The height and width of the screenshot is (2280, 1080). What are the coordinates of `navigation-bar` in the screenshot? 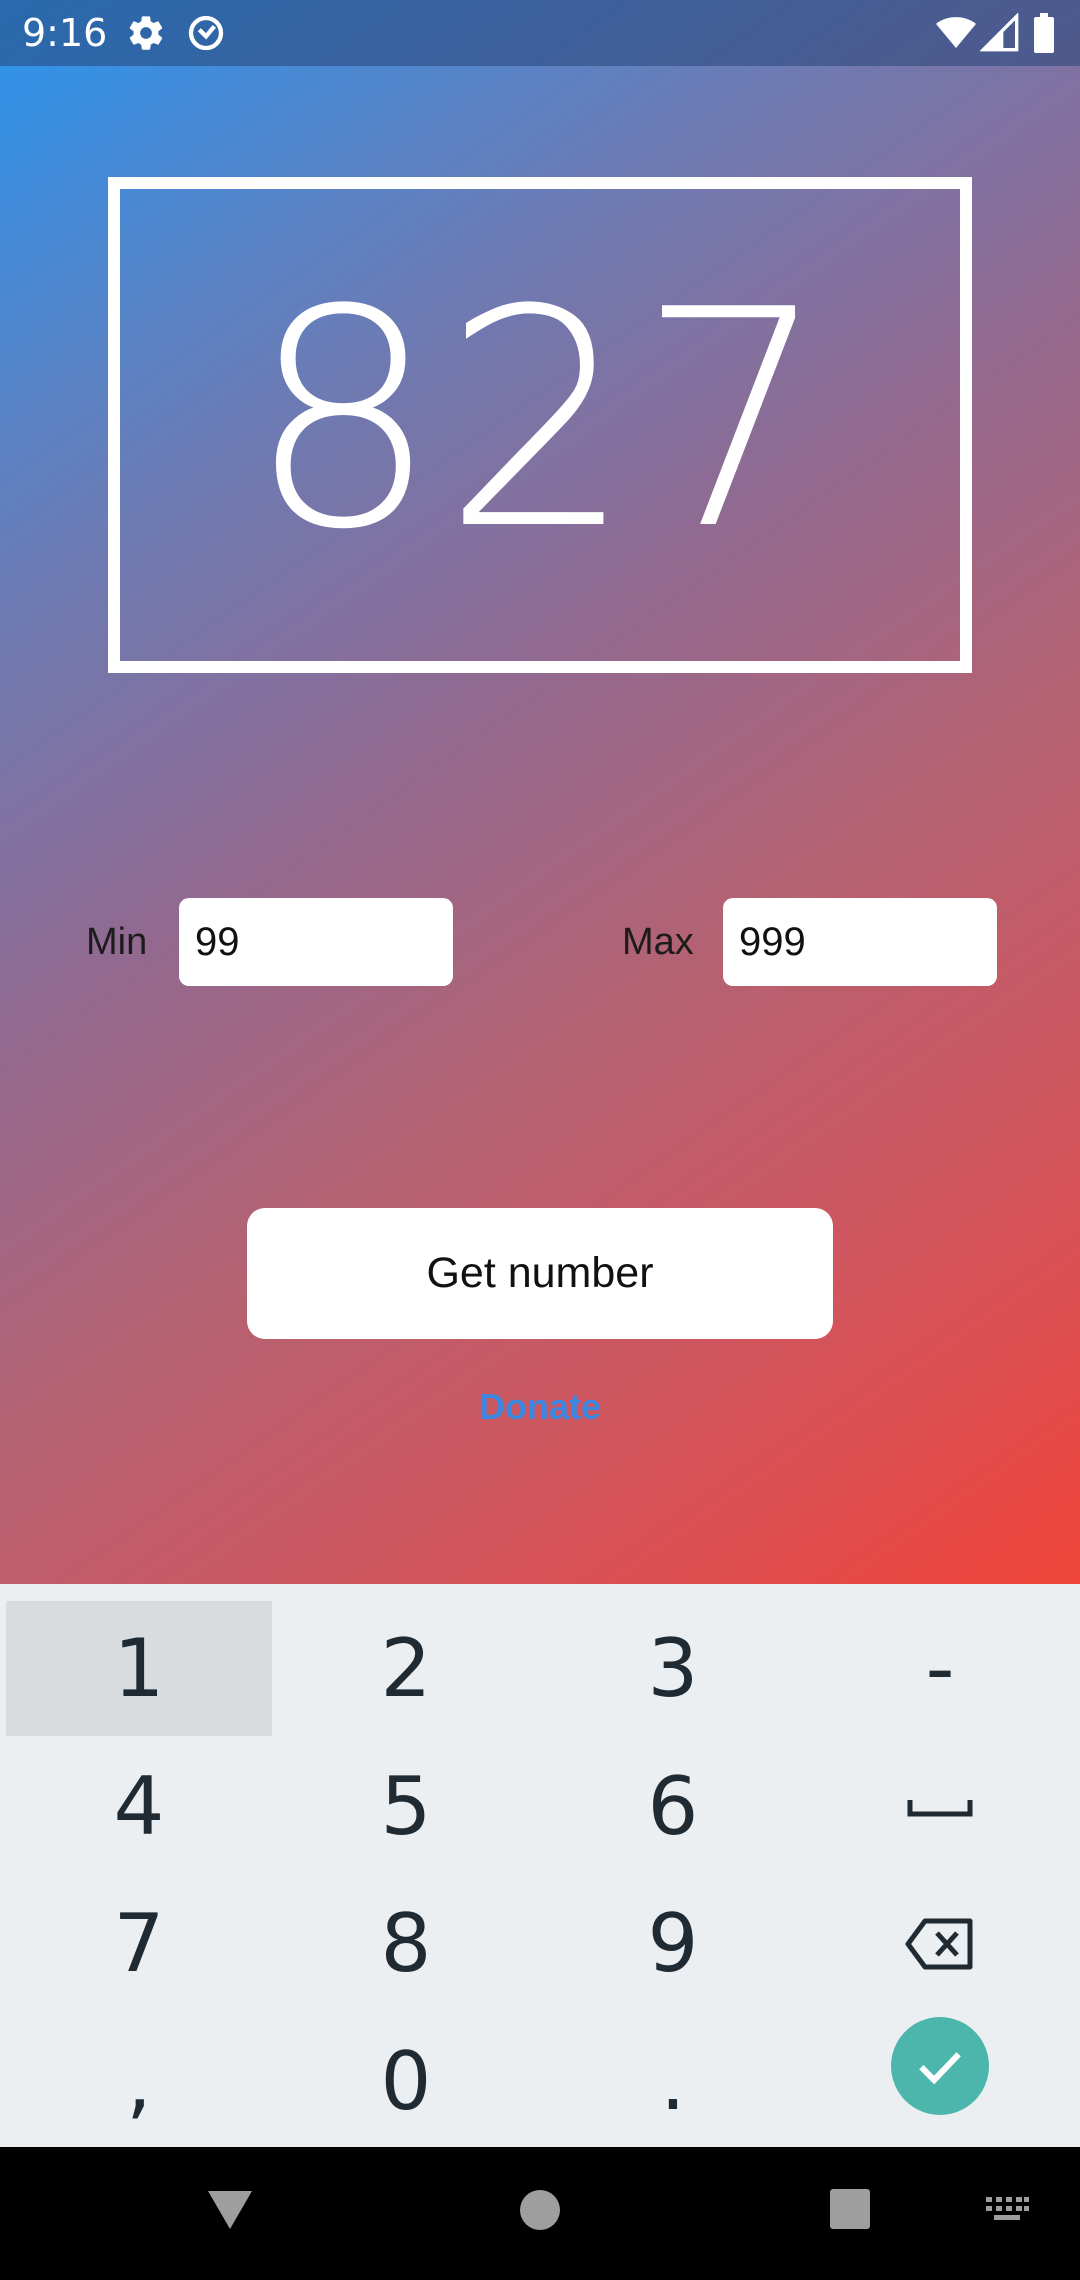 It's located at (540, 2213).